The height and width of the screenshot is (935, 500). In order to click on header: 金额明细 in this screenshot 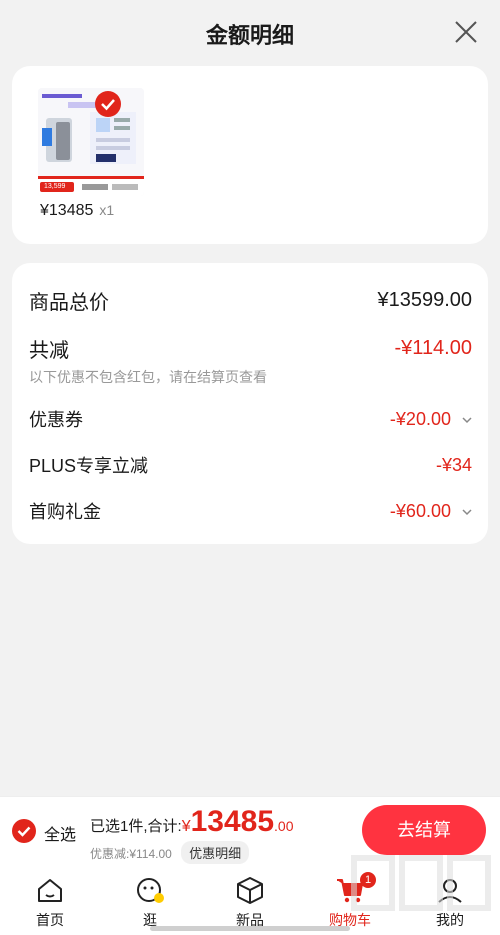, I will do `click(250, 32)`.